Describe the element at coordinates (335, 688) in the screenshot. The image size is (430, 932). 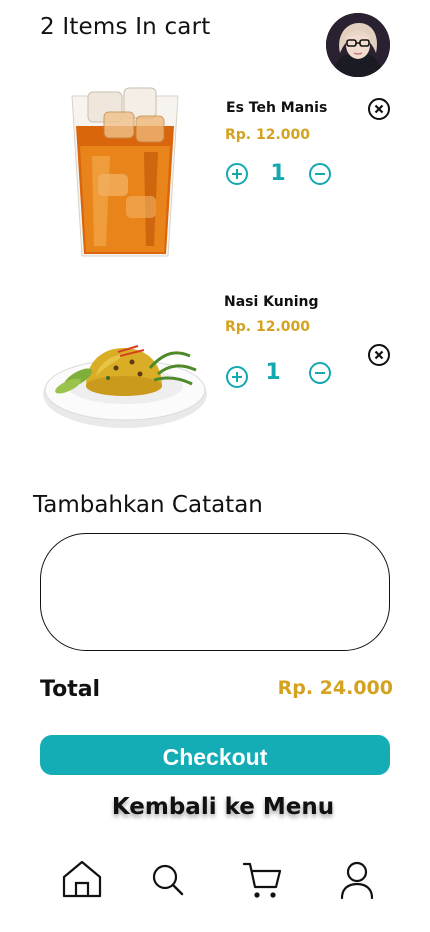
I see `total-value: Rp. 24.000` at that location.